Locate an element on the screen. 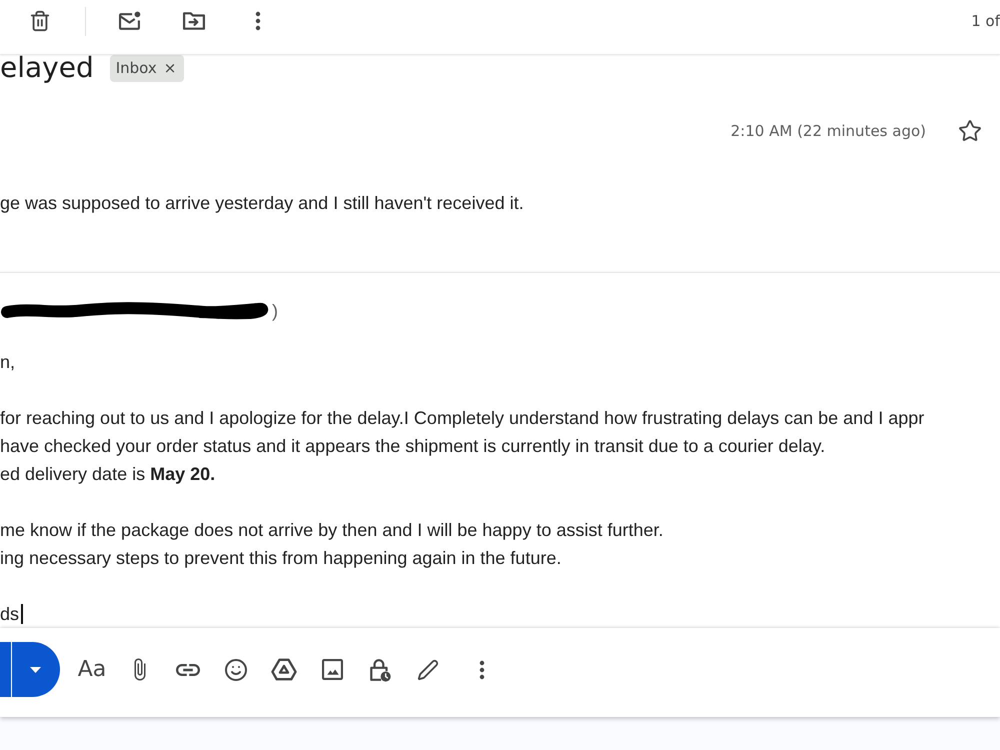 The image size is (1000, 750). send-options-button is located at coordinates (36, 669).